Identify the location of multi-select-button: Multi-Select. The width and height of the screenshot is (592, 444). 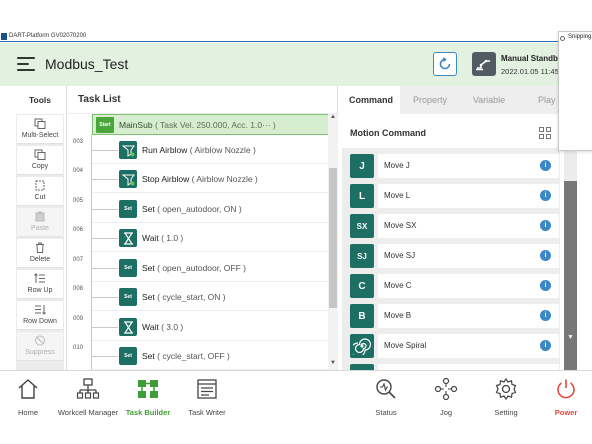
(40, 129).